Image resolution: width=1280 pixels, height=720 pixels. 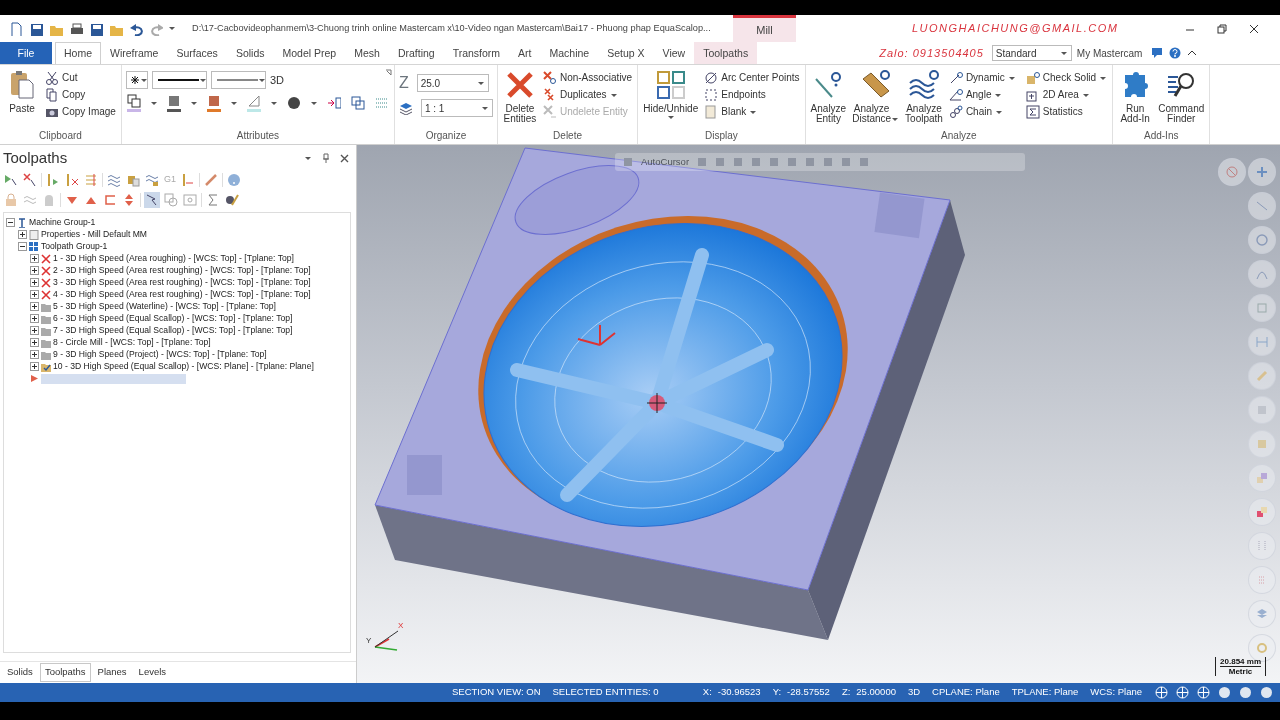 I want to click on ribbon-tab: Model Prep, so click(x=309, y=53).